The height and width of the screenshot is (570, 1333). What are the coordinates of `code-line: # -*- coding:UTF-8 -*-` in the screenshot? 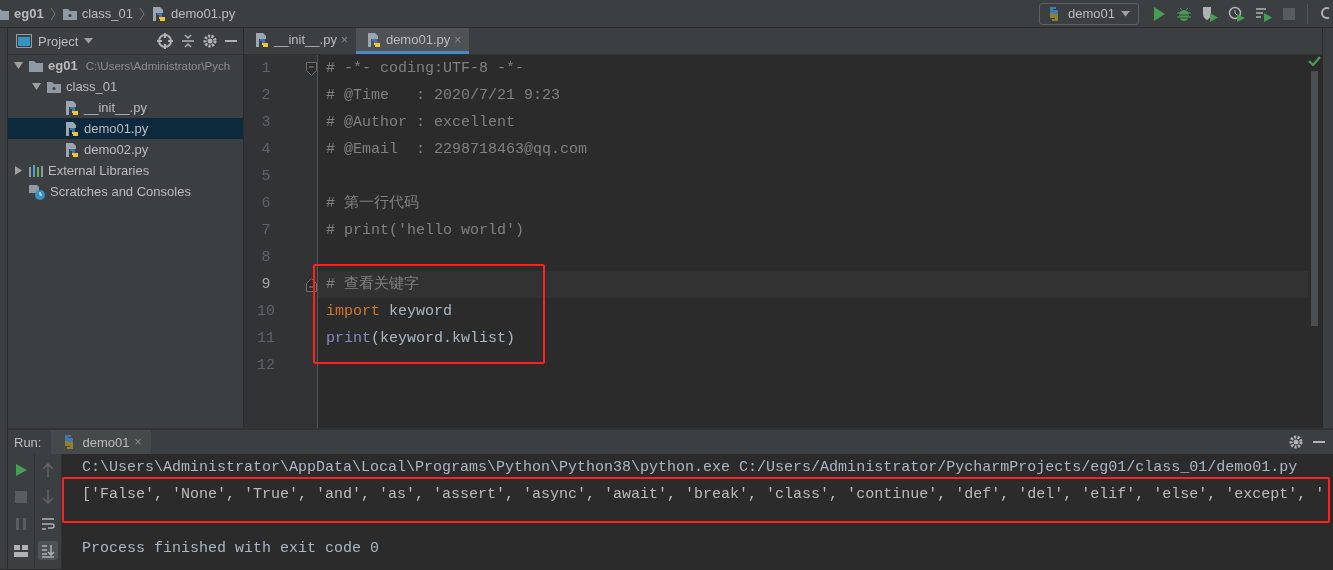 It's located at (425, 68).